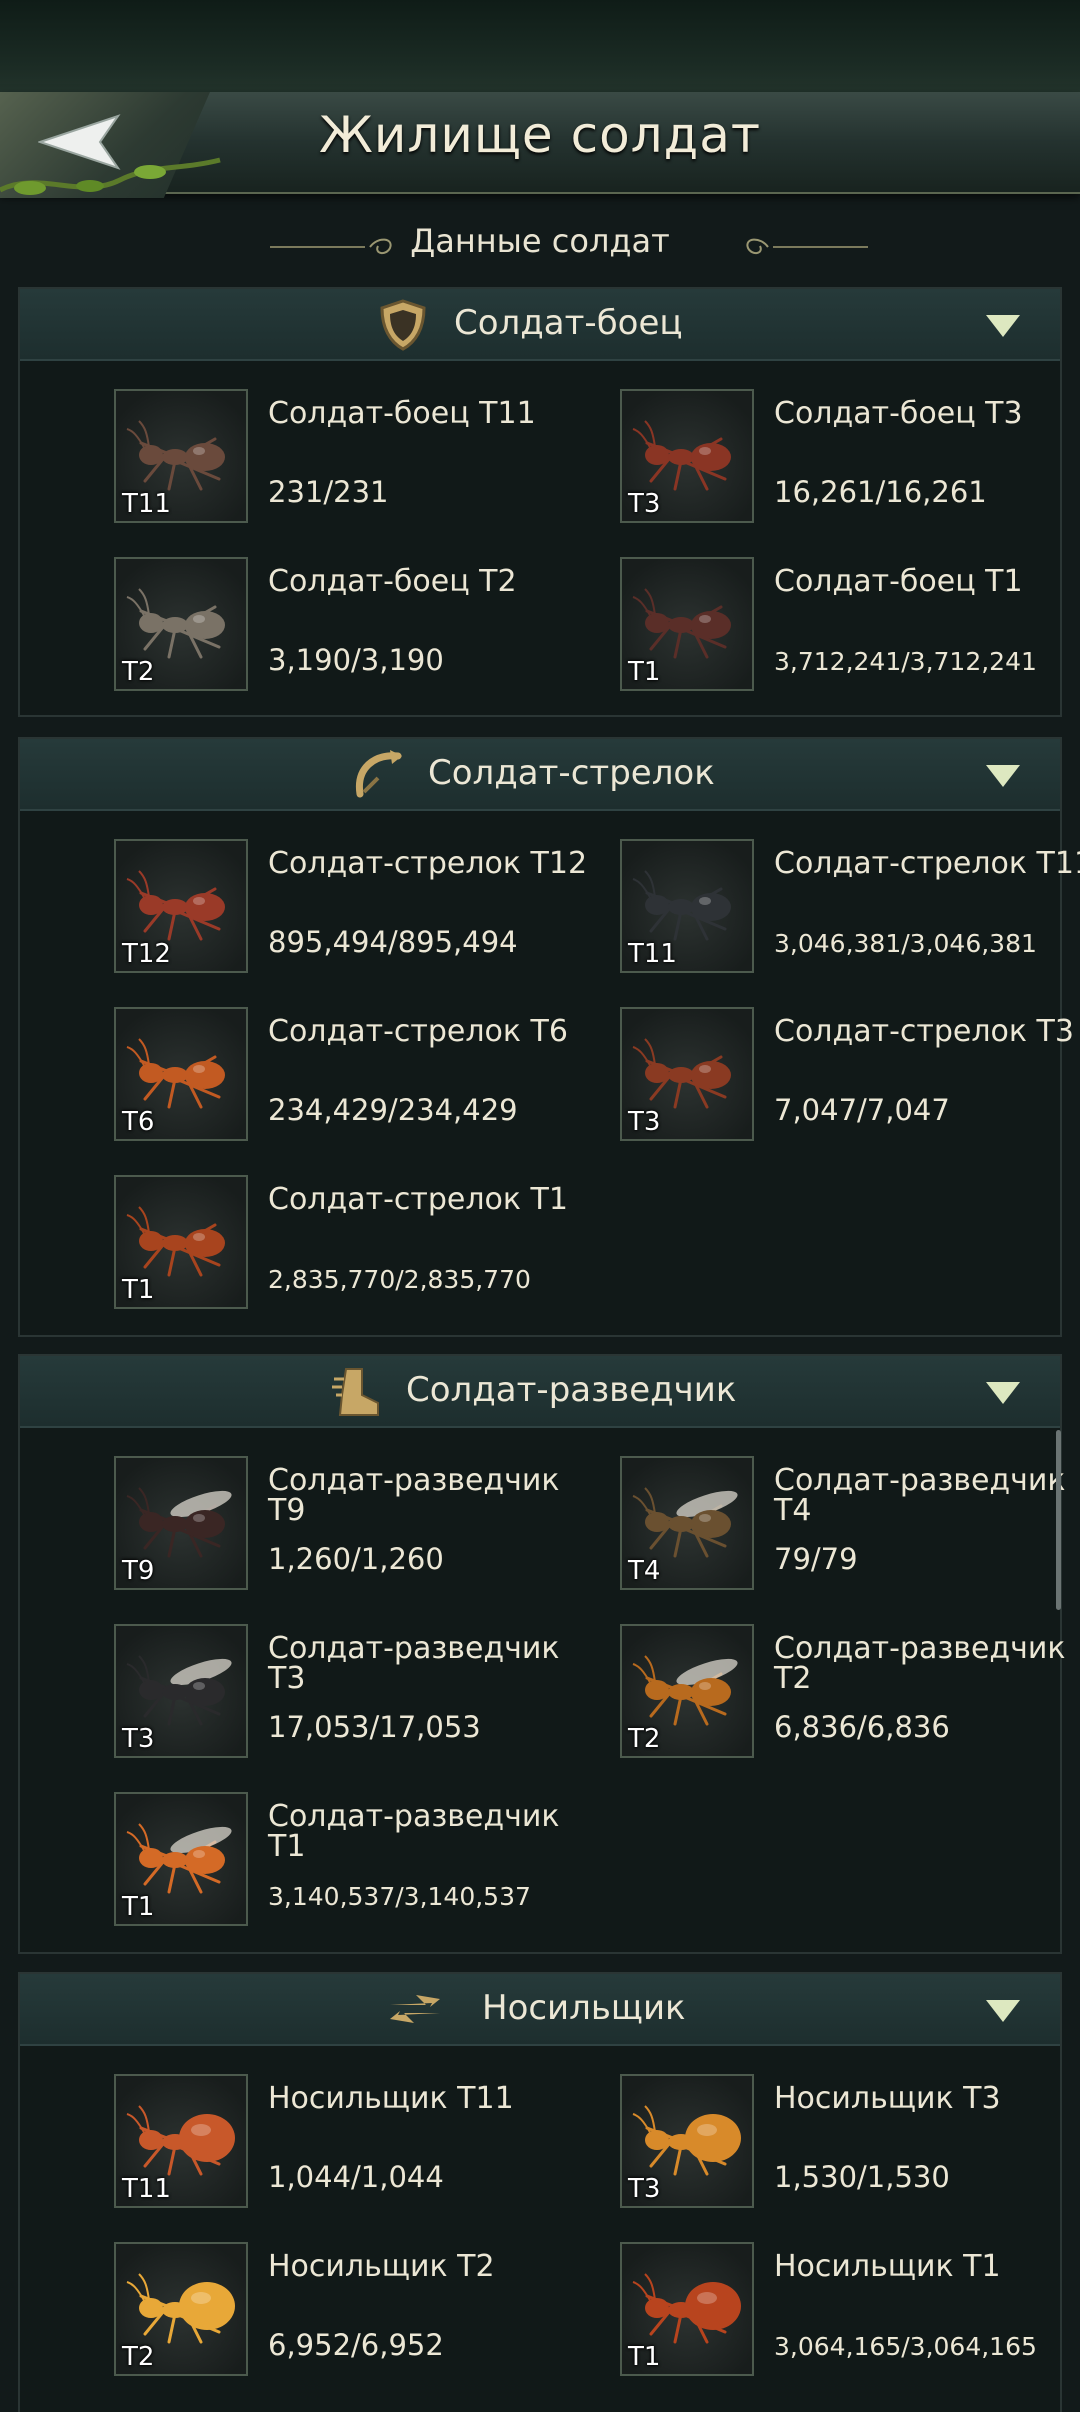 The image size is (1080, 2412). I want to click on unit-card: T1 Носильщик T1 3,064,165/3,064,165, so click(850, 2312).